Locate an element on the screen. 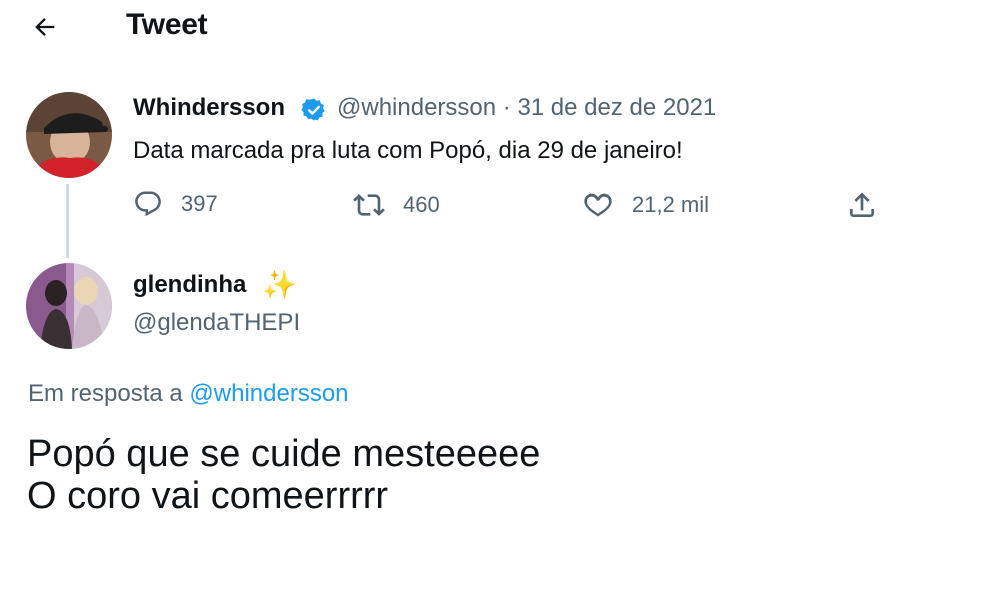 This screenshot has width=984, height=591. reply-icon is located at coordinates (148, 204).